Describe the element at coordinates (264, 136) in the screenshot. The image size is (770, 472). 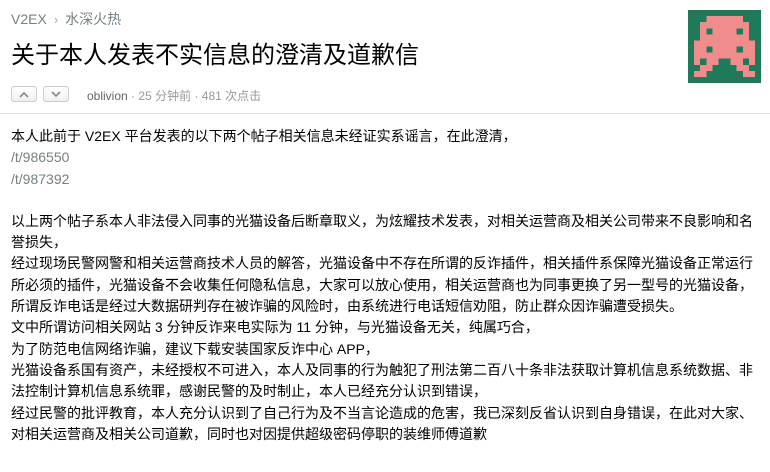
I see `content-intro: 本人此前于 V2EX 平台发表的以下两个帖子相关信息未经证实系谣言，在此澄清，` at that location.